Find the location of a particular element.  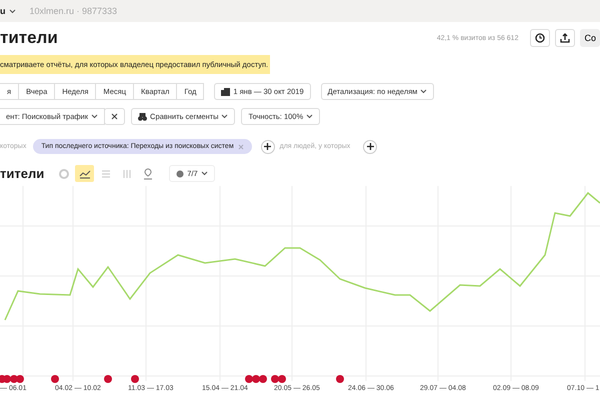

chart-title: тители is located at coordinates (22, 173).